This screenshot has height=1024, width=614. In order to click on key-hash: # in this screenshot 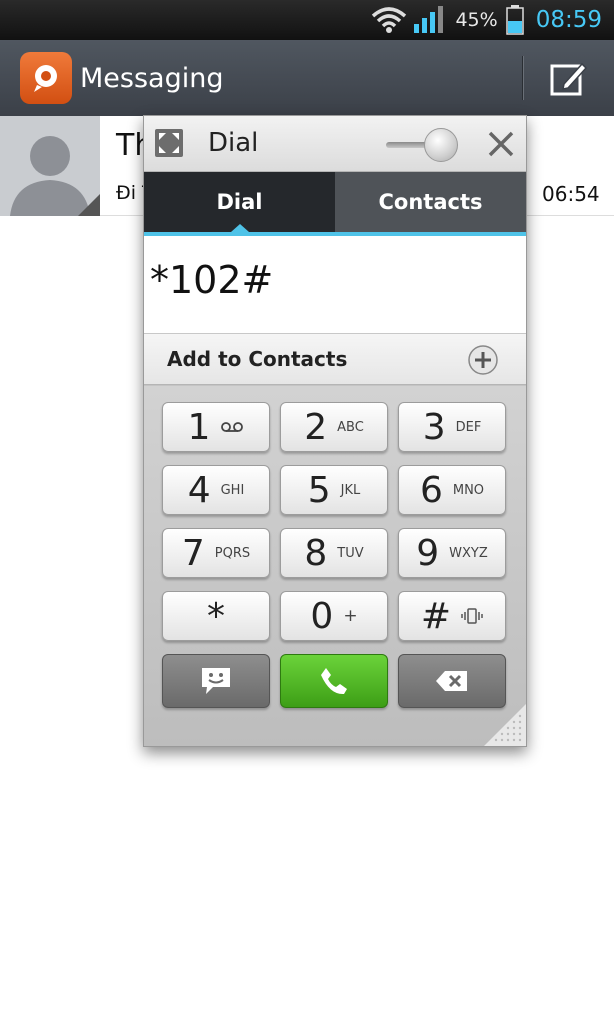, I will do `click(452, 616)`.